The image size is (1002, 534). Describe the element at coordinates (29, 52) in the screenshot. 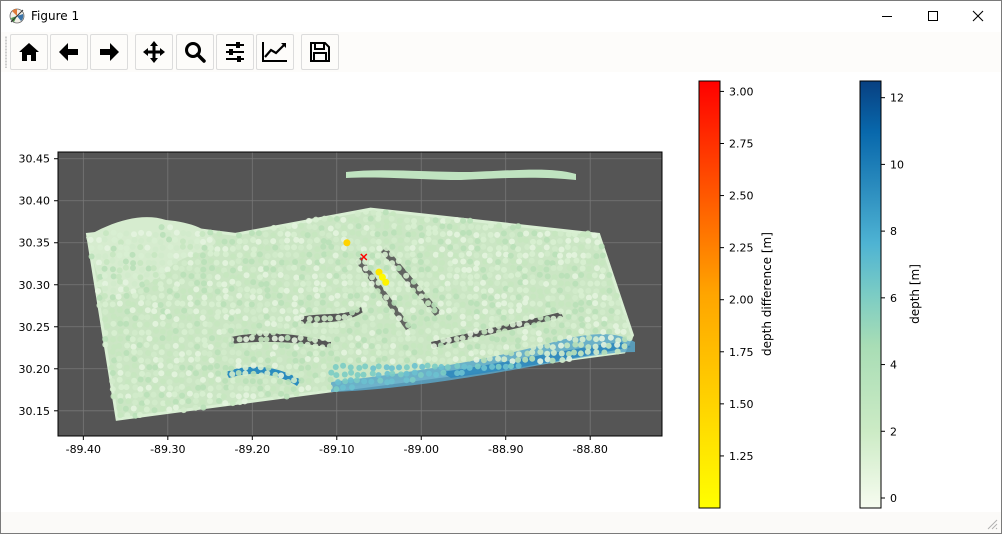

I see `home-button` at that location.